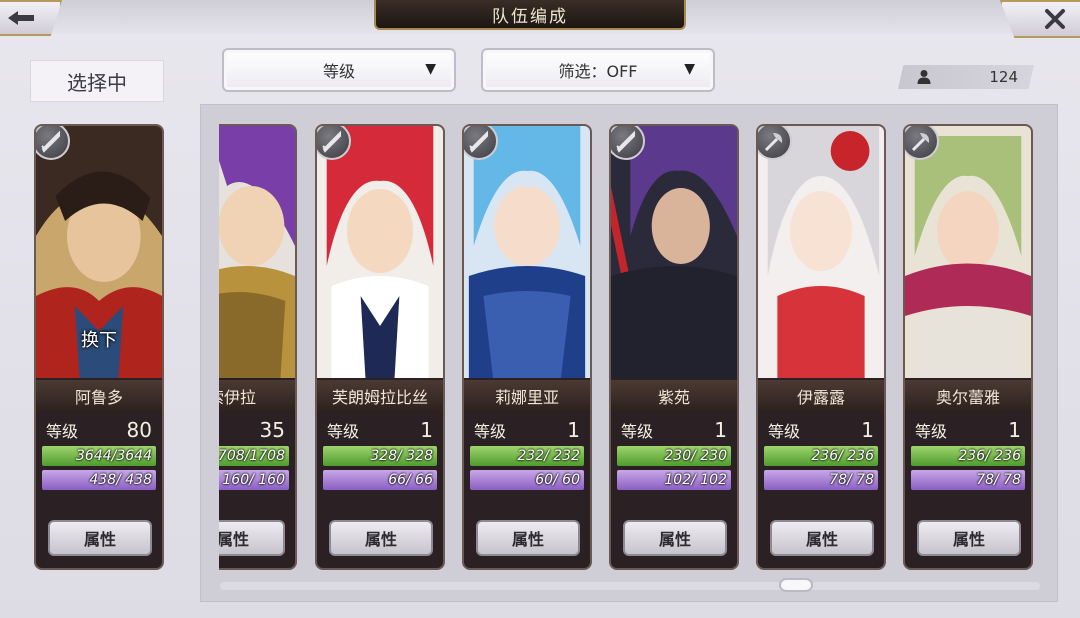  What do you see at coordinates (380, 456) in the screenshot?
I see `hp-bar: 328/ 328` at bounding box center [380, 456].